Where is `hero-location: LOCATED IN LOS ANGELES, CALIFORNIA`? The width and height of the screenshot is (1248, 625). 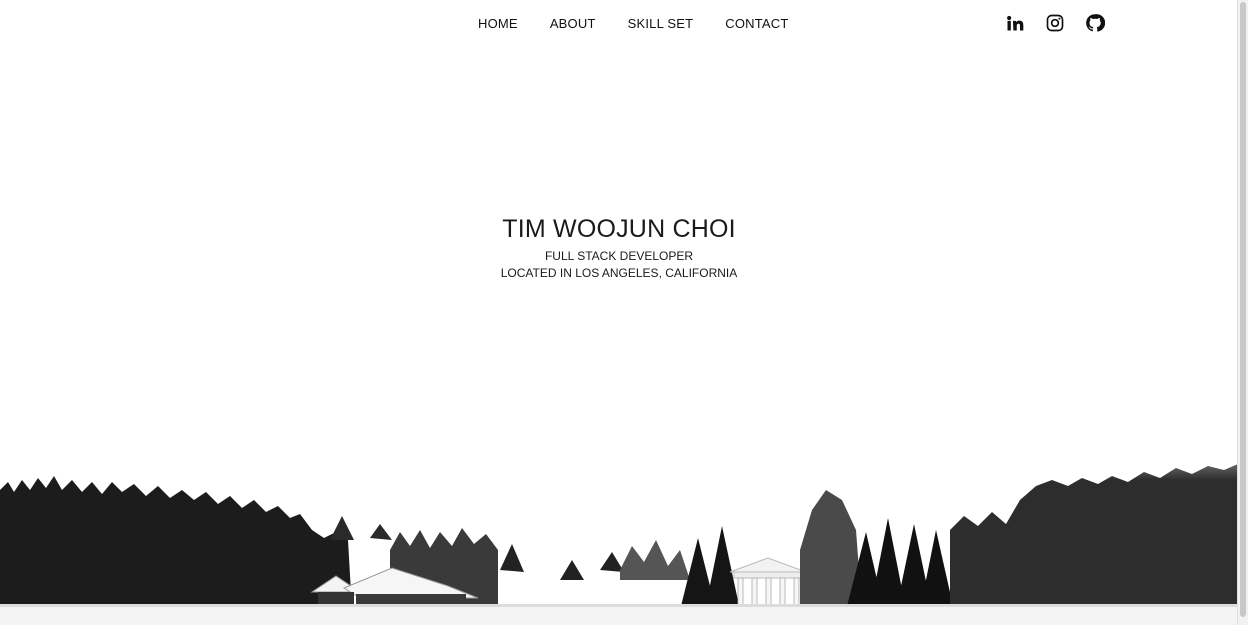 hero-location: LOCATED IN LOS ANGELES, CALIFORNIA is located at coordinates (619, 273).